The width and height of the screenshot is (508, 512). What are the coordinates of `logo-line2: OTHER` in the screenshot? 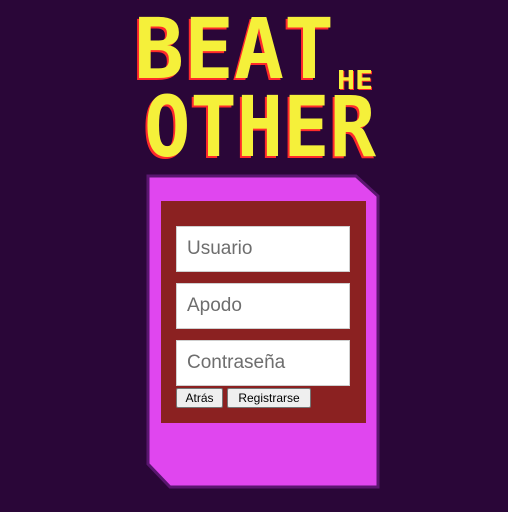 It's located at (260, 124).